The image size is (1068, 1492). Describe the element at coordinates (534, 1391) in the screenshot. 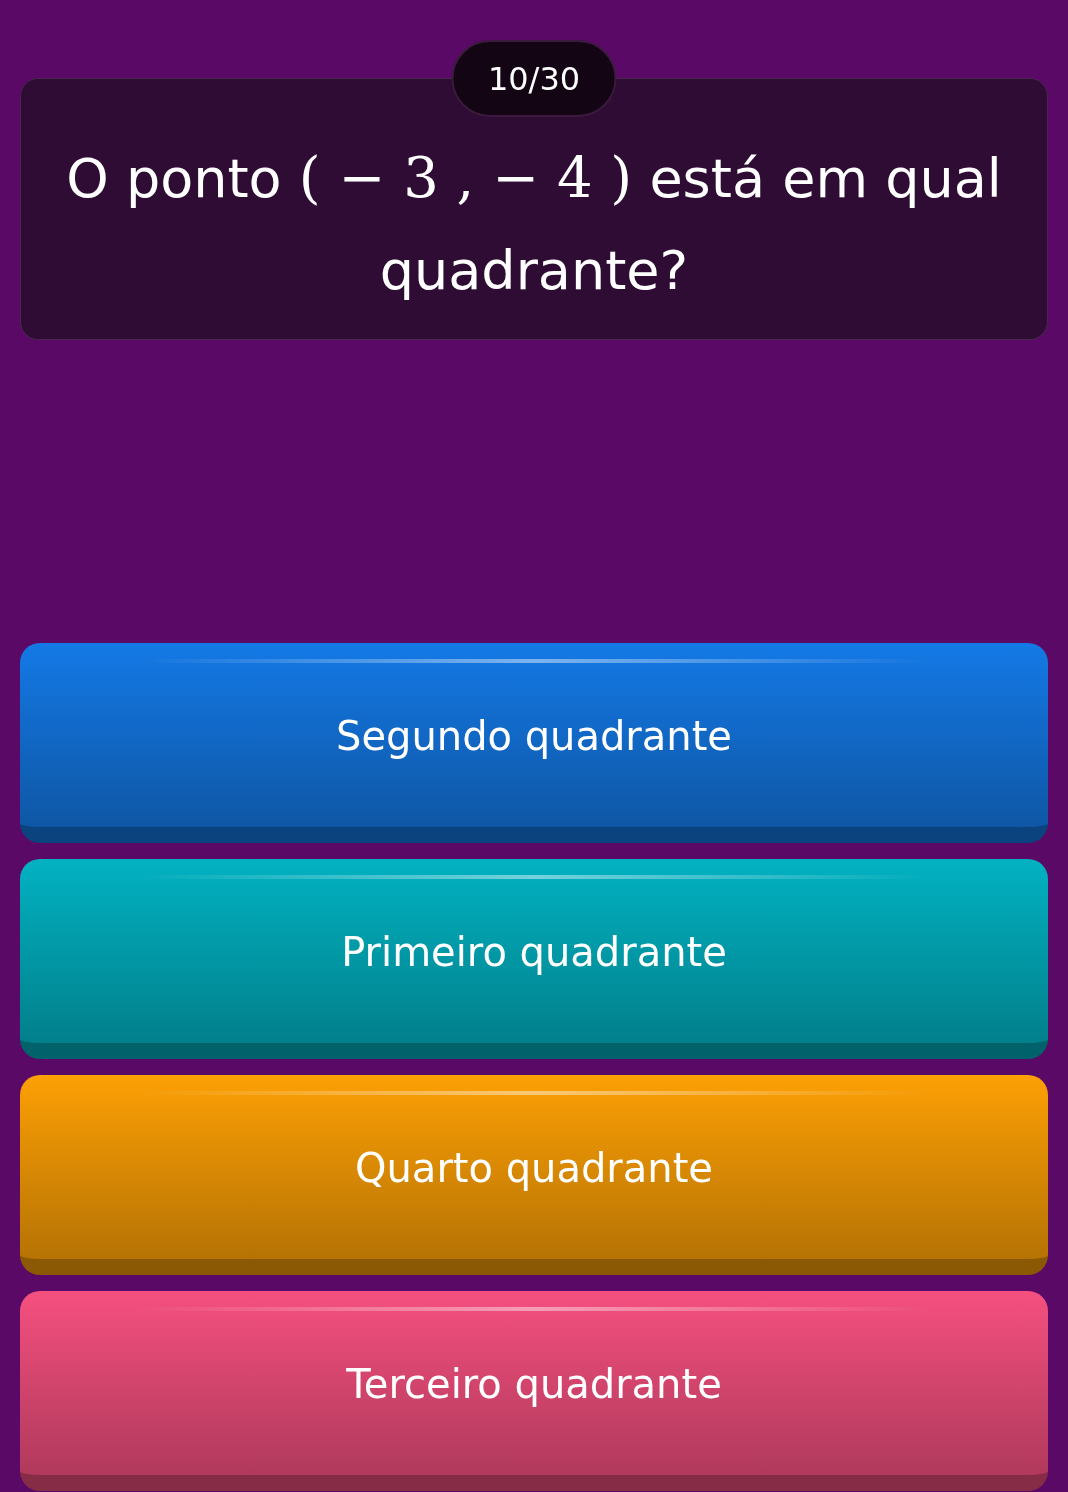

I see `answer-button: Terceiro quadrante` at that location.